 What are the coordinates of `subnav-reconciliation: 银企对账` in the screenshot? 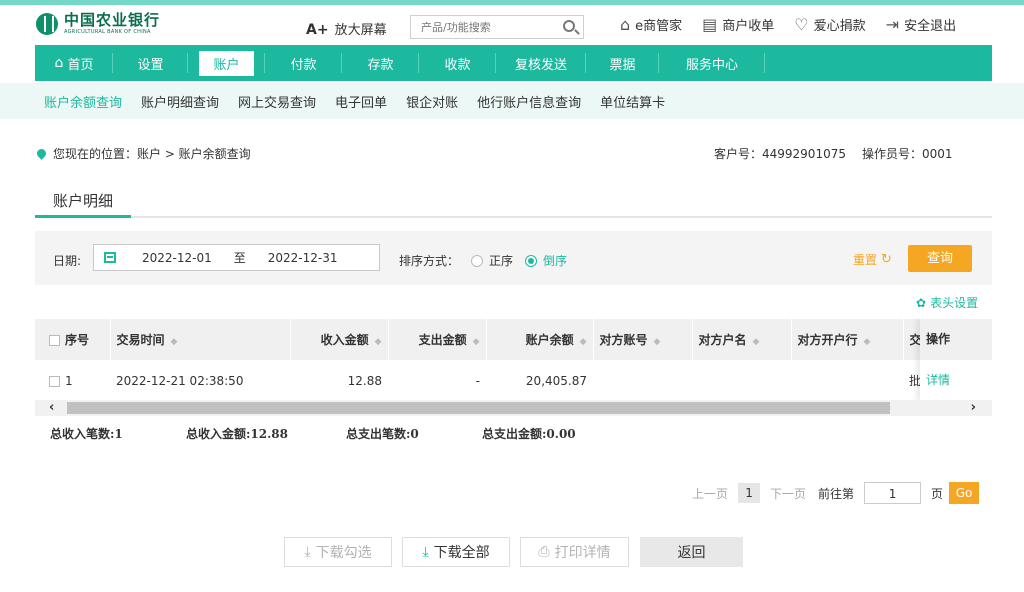 It's located at (432, 101).